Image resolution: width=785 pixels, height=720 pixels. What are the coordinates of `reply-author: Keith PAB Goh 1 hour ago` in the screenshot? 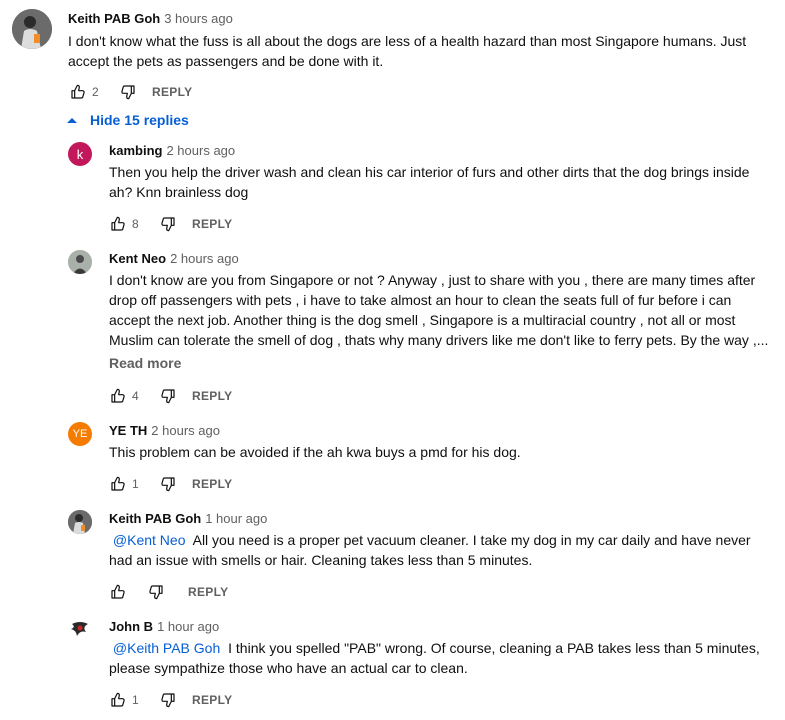 It's located at (188, 518).